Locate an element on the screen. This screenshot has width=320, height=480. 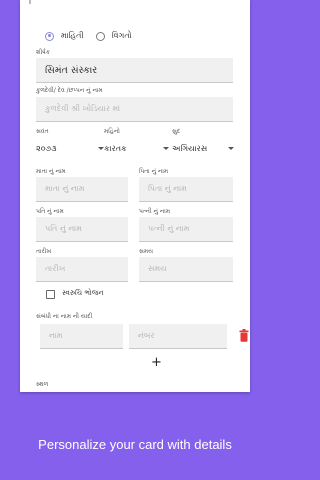
relatives-label: સંબંધી ના નામ ની યાદી is located at coordinates (64, 316).